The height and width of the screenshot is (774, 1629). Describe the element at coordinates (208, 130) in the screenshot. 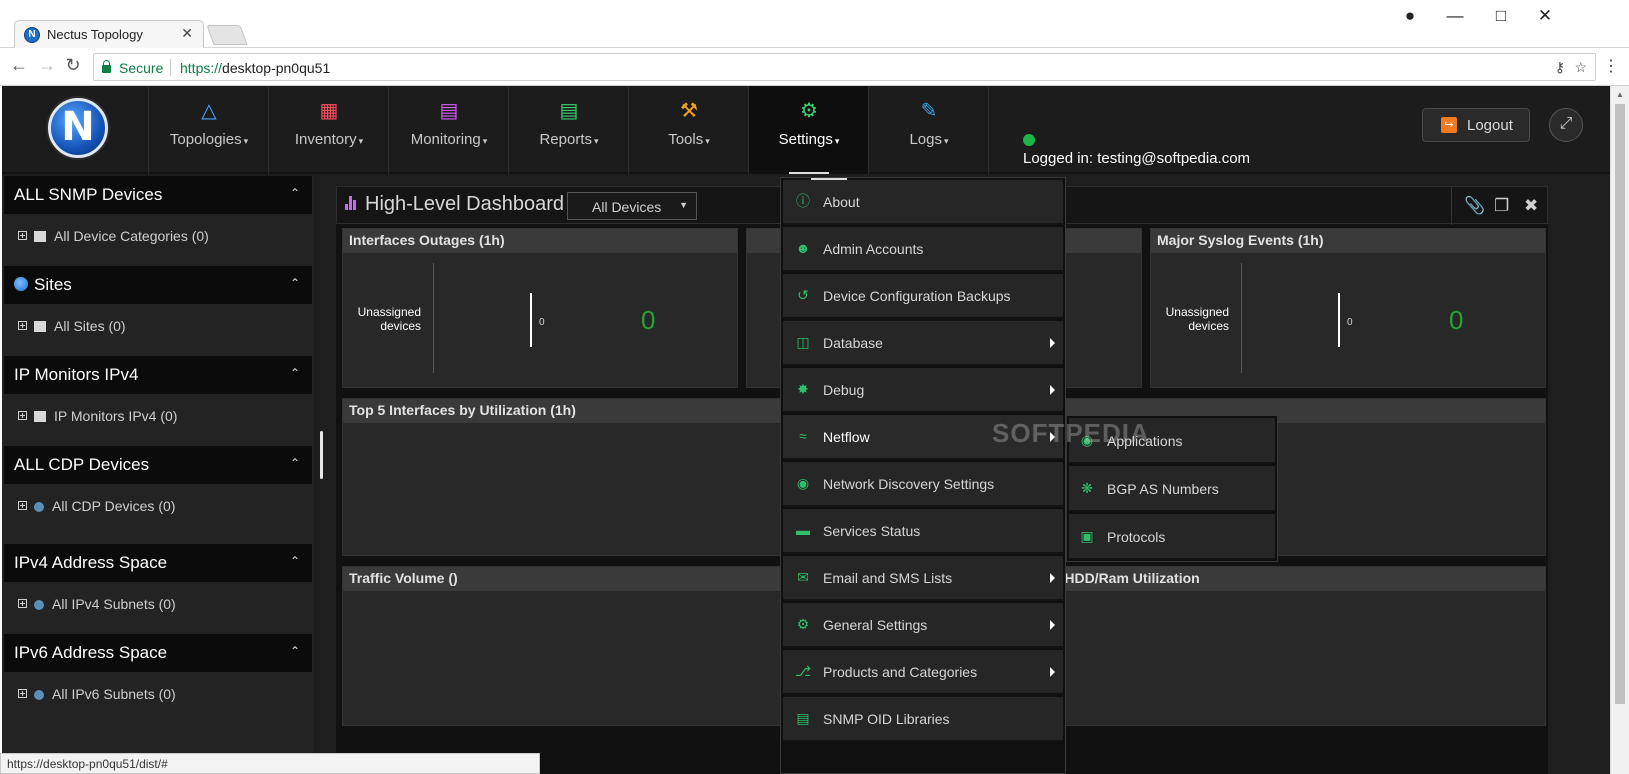

I see `nav-topologies: △ Topologies ▾` at that location.